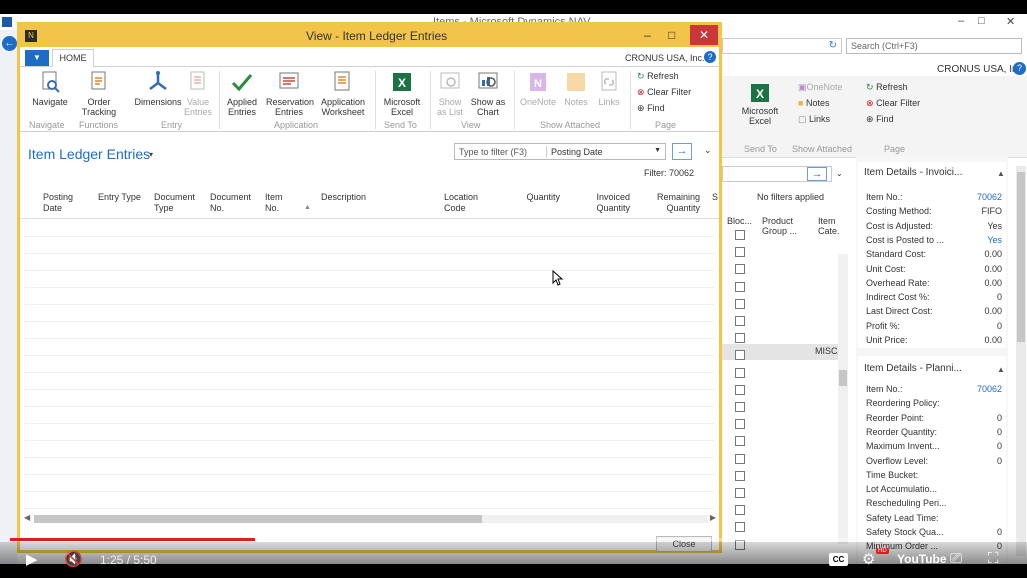  I want to click on chevron-down-icon: ⌄, so click(708, 150).